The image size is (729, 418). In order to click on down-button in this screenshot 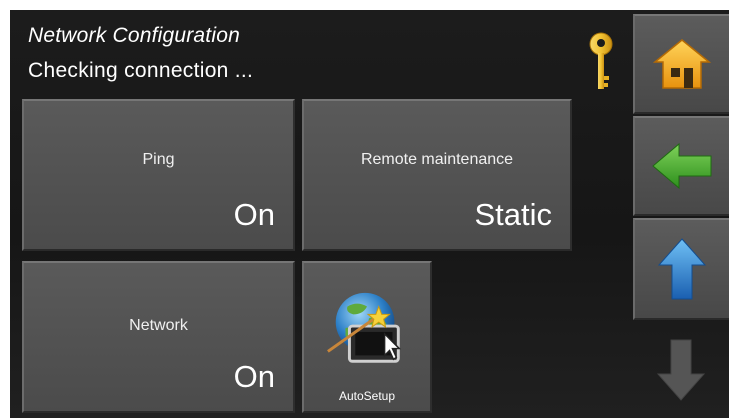, I will do `click(681, 370)`.